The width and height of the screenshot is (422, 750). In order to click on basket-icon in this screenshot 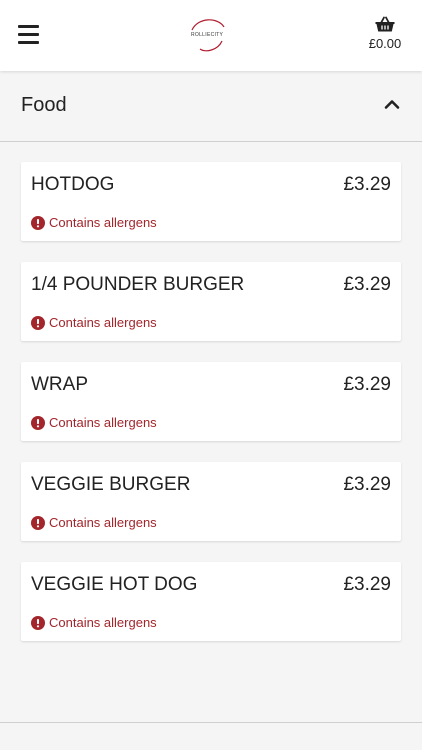, I will do `click(385, 24)`.